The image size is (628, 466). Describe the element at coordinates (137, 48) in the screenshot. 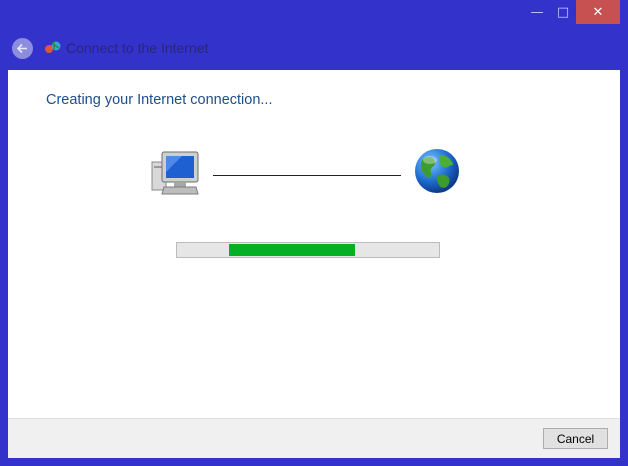

I see `window-title: Connect to the Internet` at that location.